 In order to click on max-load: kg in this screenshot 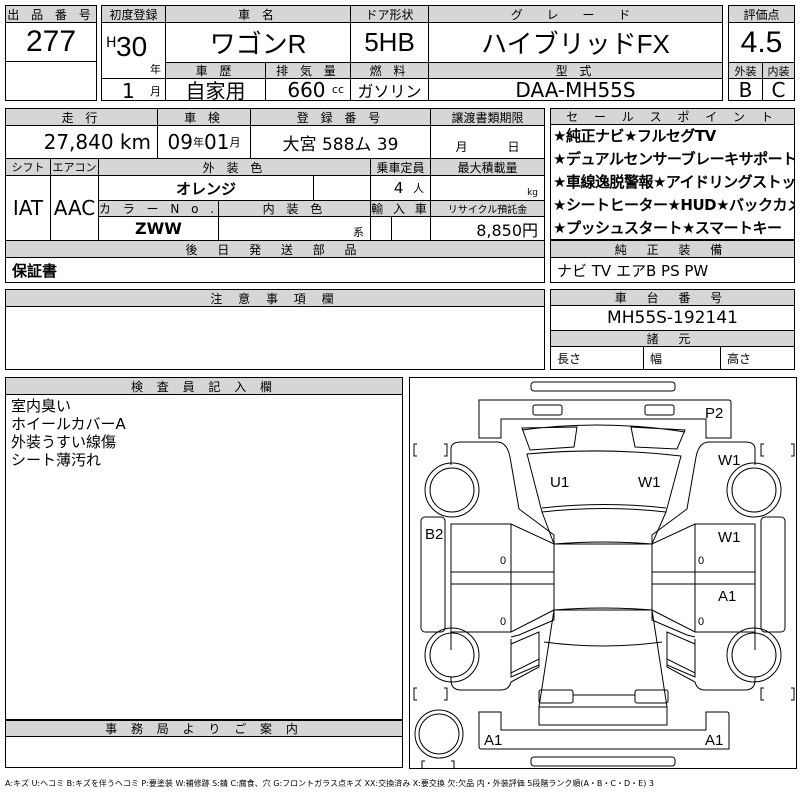, I will do `click(487, 188)`.